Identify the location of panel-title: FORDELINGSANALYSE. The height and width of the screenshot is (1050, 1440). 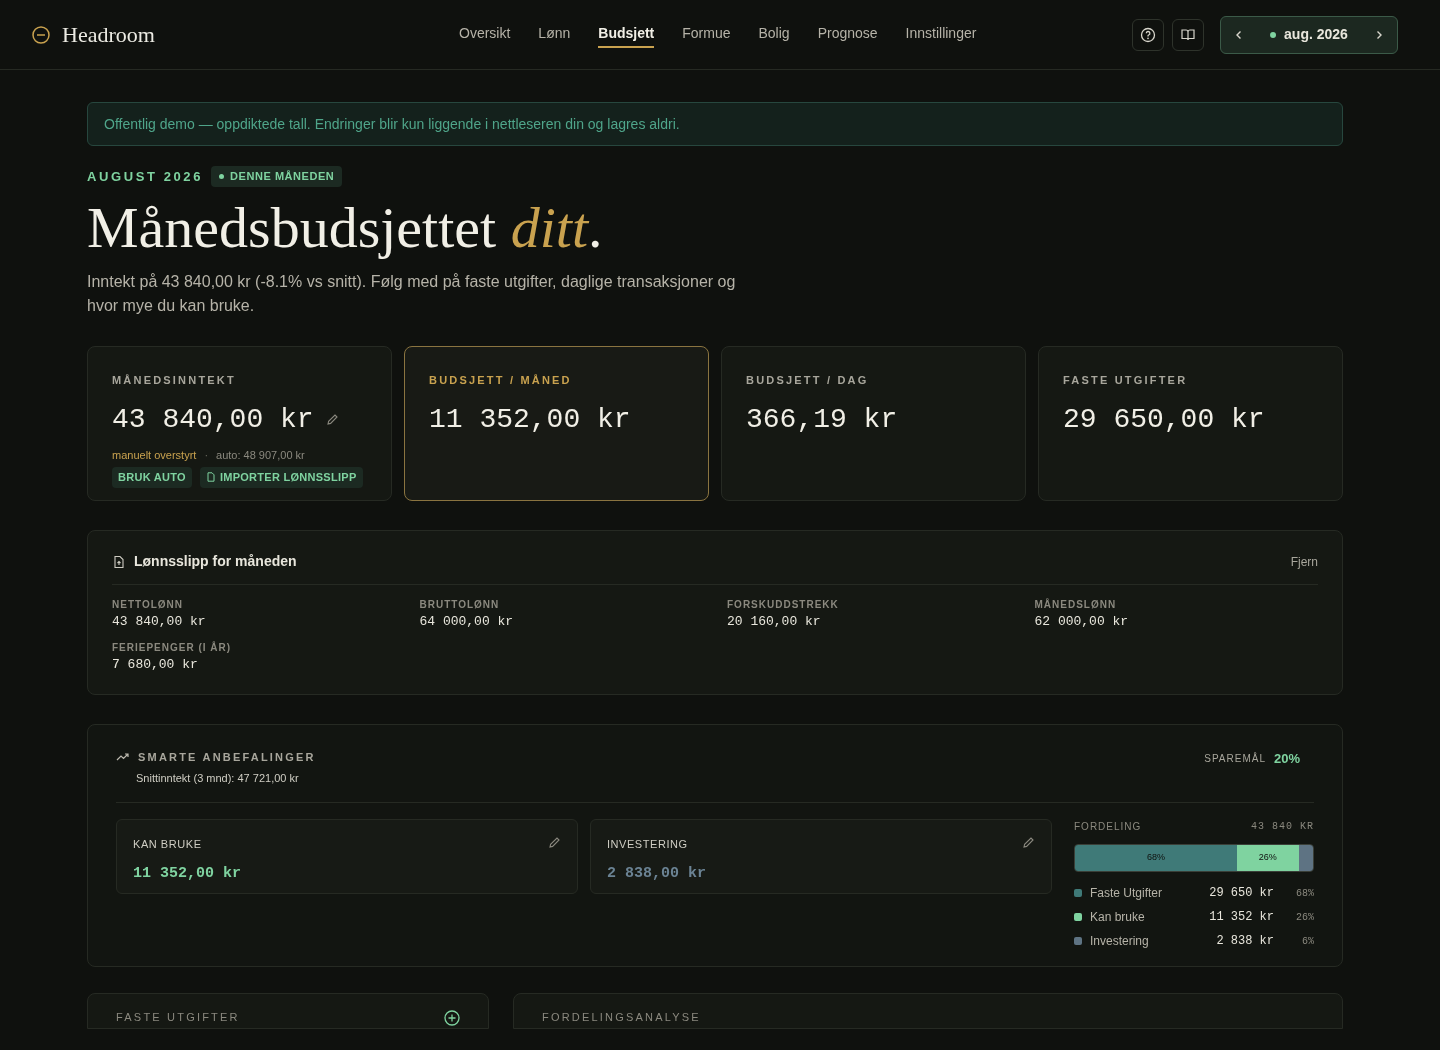
(621, 1017).